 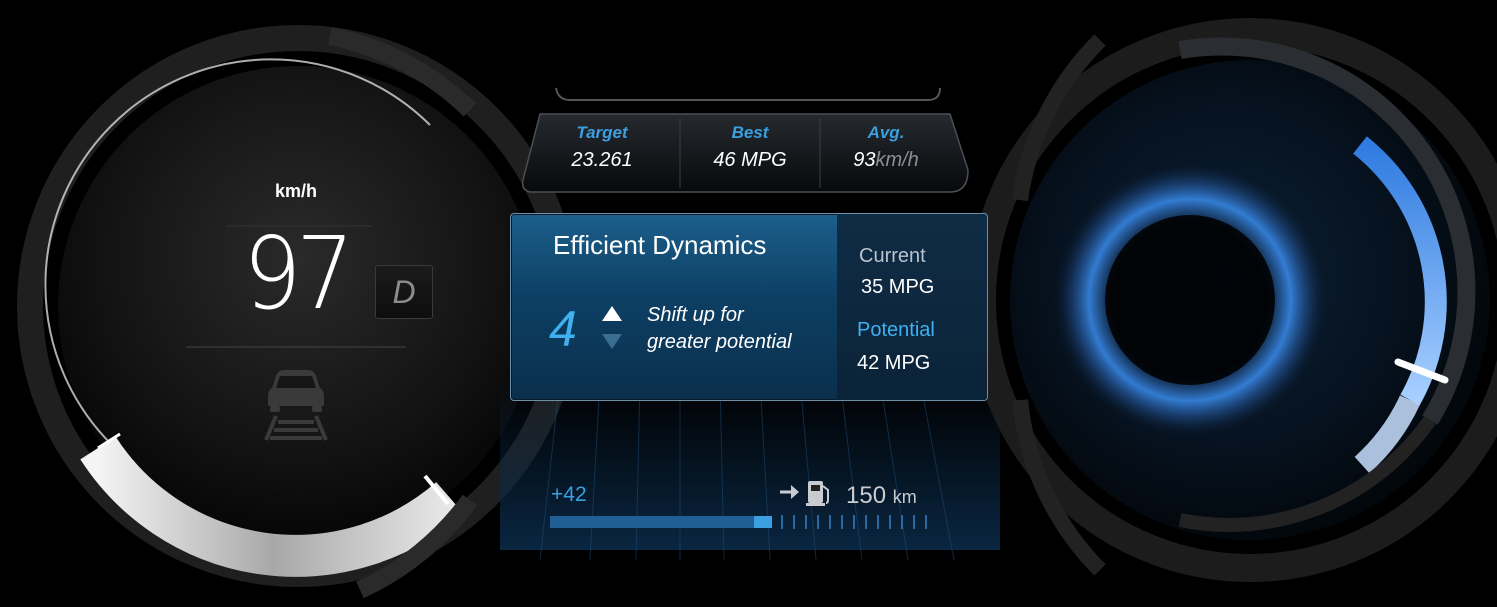 I want to click on range-delta: +42, so click(x=569, y=494).